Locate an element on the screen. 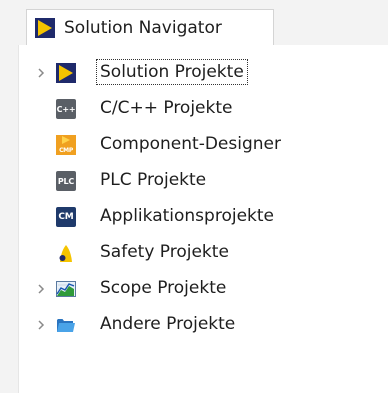 The image size is (388, 393). tree-item-component-designer: CMP Component-Designer is located at coordinates (203, 145).